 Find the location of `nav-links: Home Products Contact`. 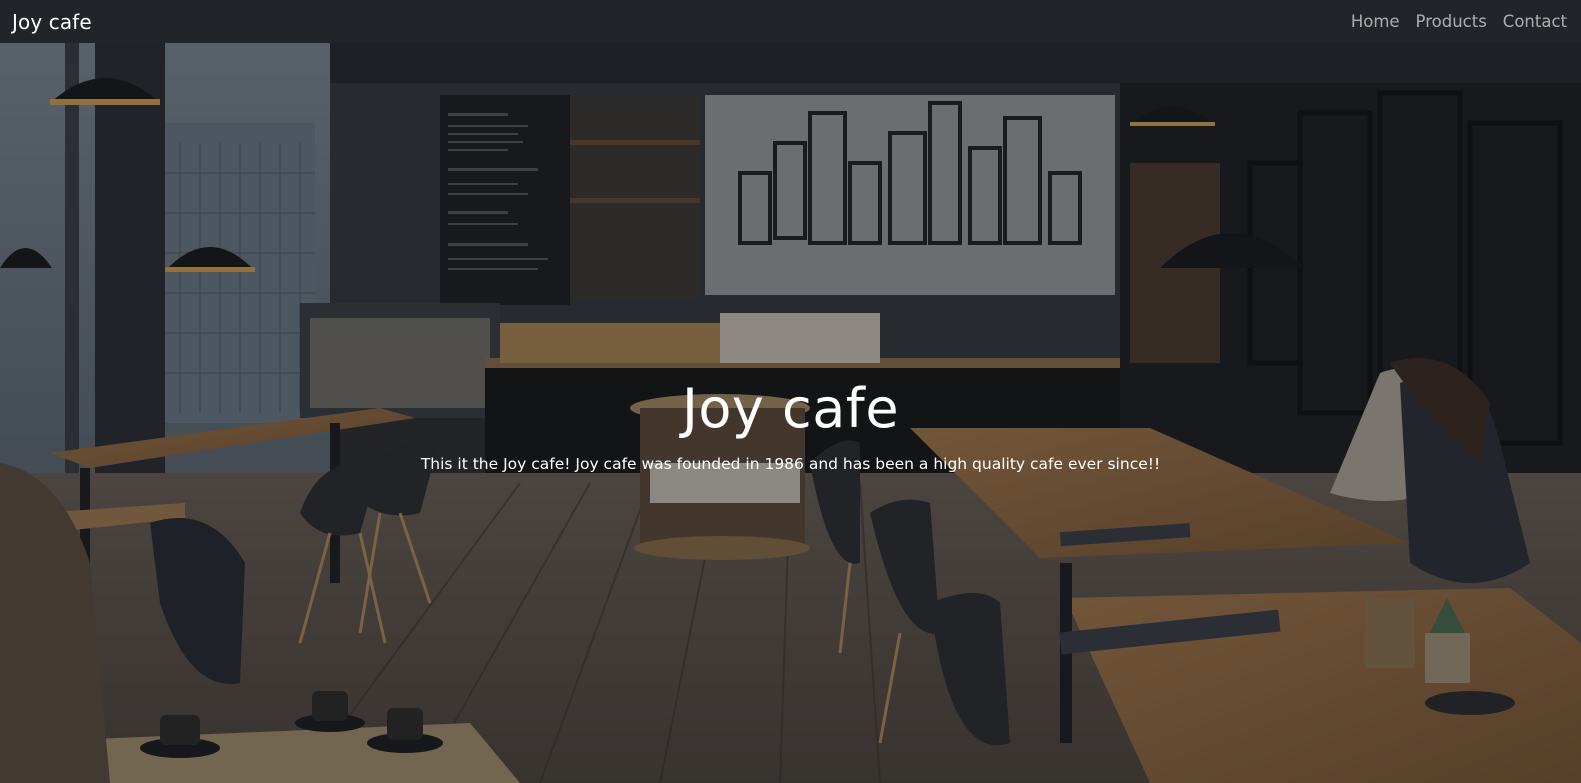

nav-links: Home Products Contact is located at coordinates (1460, 21).